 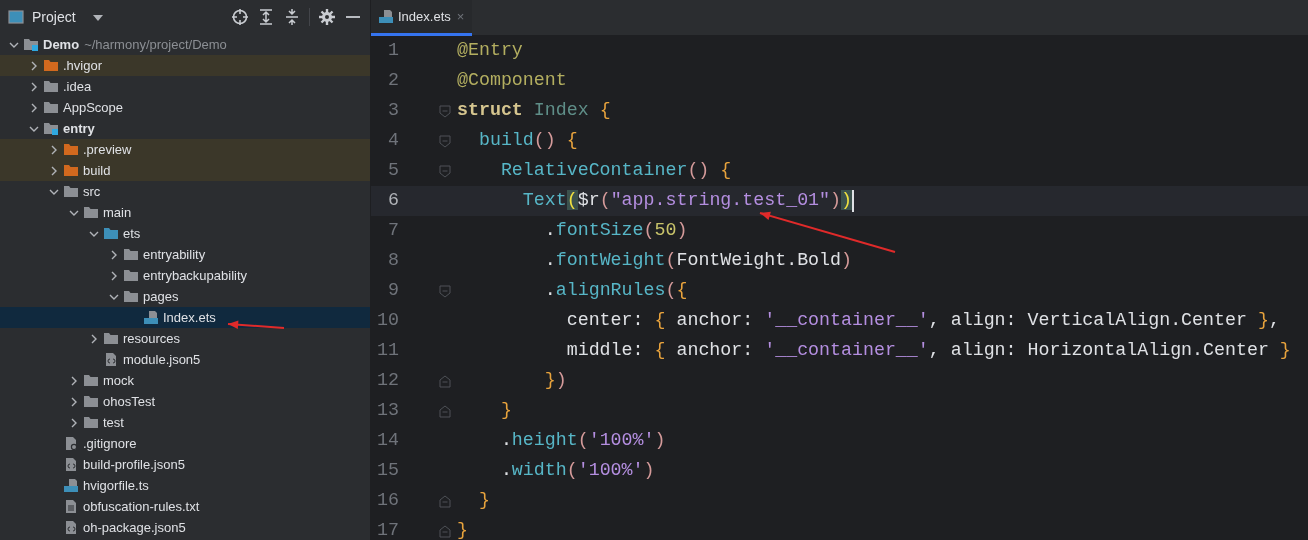 I want to click on tree-item: .preview, so click(x=185, y=149).